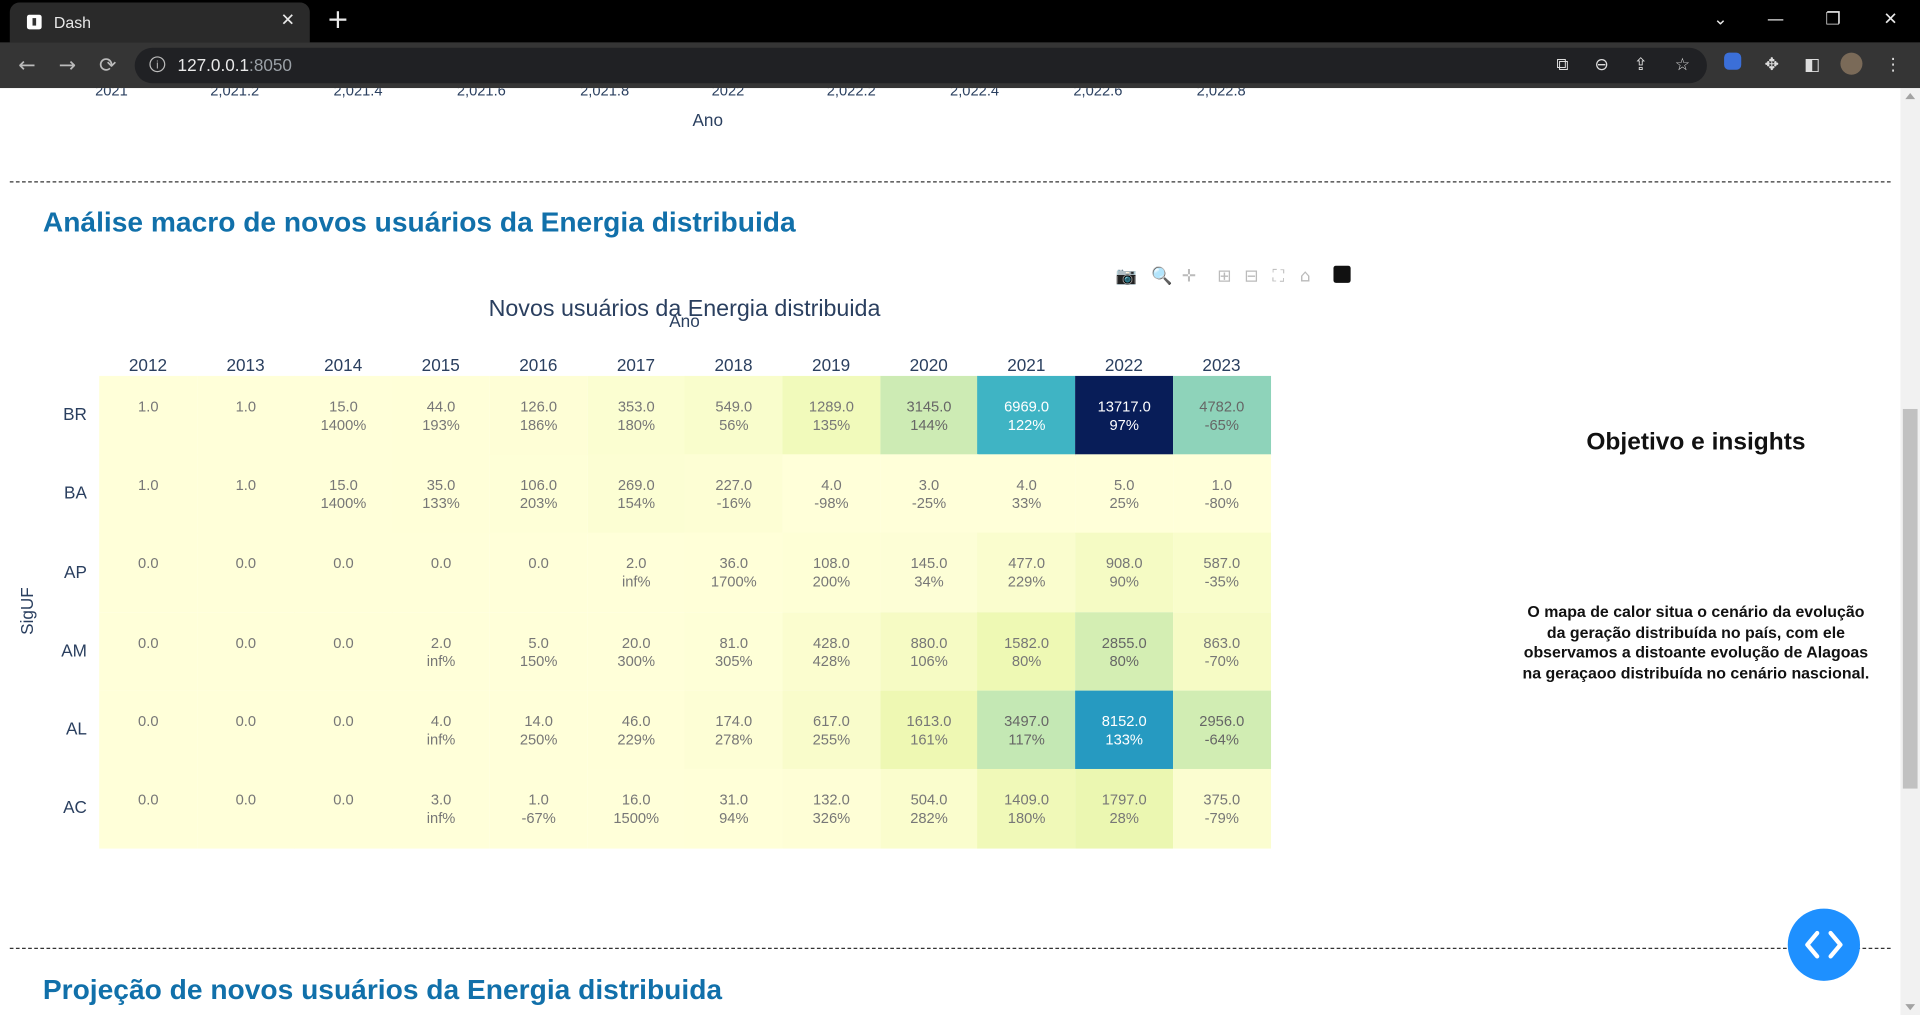  What do you see at coordinates (1221, 730) in the screenshot?
I see `heatmap-cell: 2956.0 -64%` at bounding box center [1221, 730].